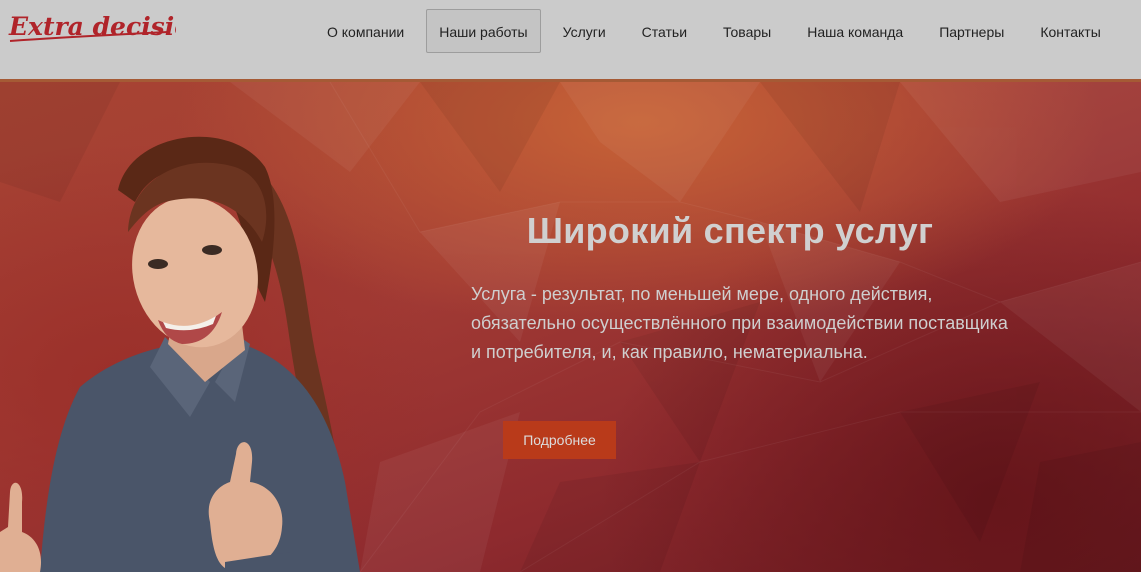 The height and width of the screenshot is (572, 1141). Describe the element at coordinates (365, 31) in the screenshot. I see `nav-item-about: О компании` at that location.